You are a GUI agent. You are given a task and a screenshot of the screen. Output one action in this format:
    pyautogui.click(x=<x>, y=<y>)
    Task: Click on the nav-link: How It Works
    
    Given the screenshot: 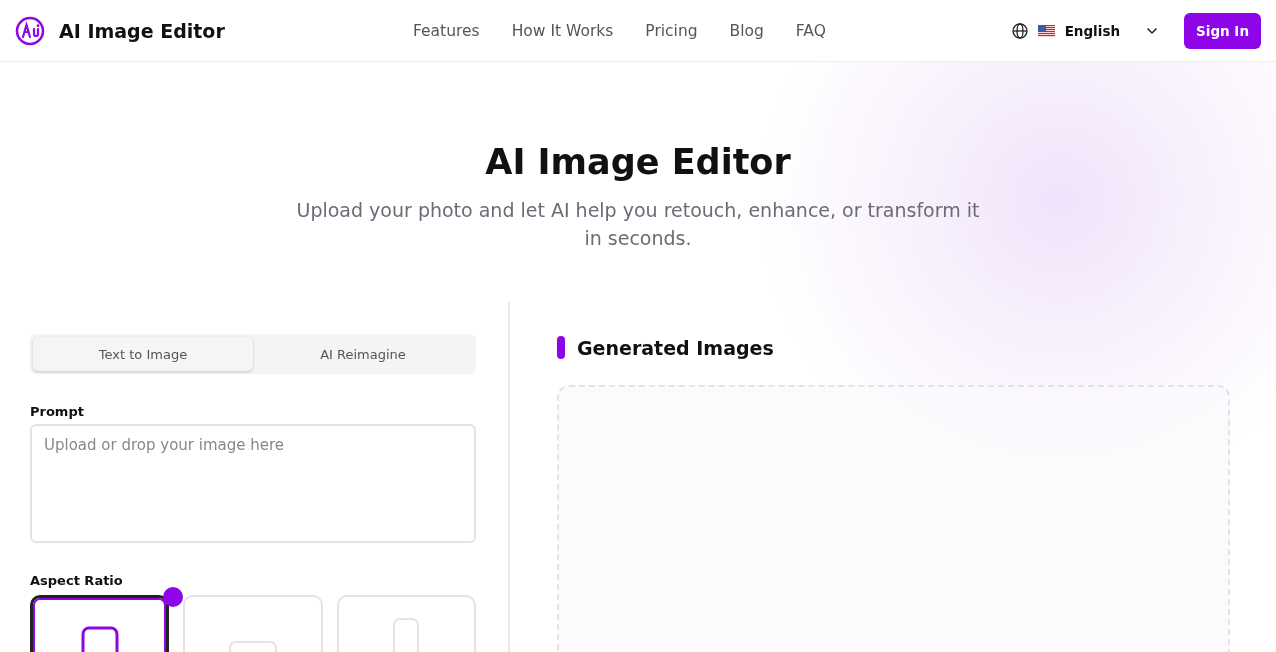 What is the action you would take?
    pyautogui.click(x=562, y=30)
    